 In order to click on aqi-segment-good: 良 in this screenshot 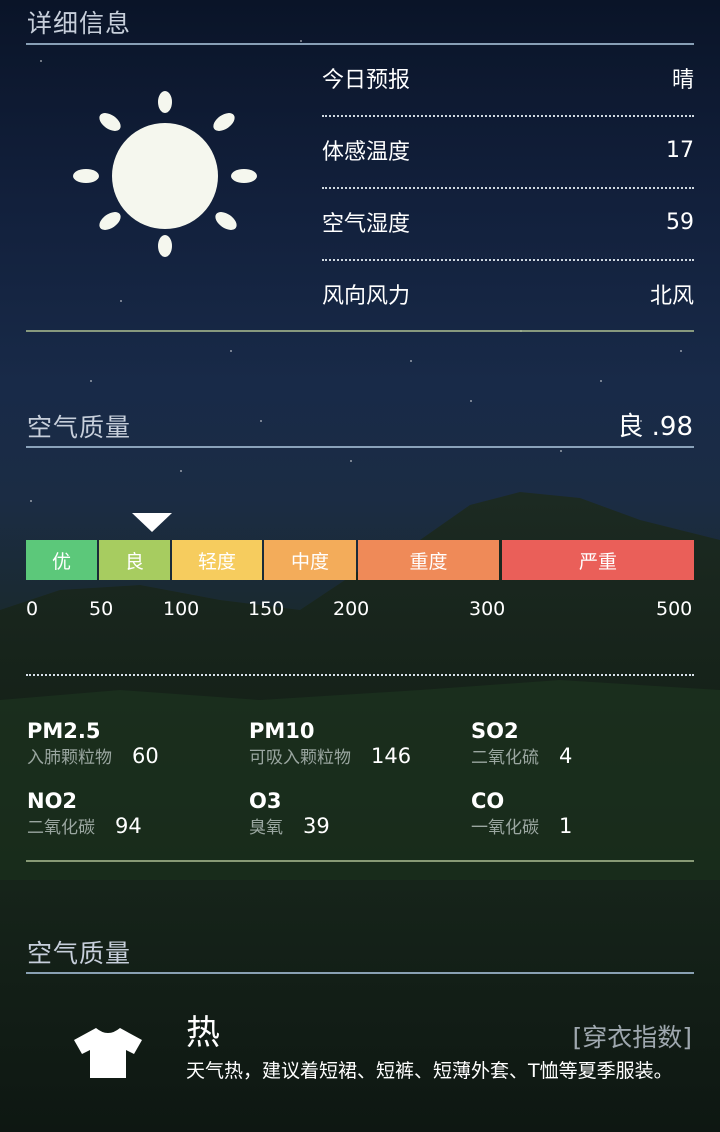, I will do `click(134, 560)`.